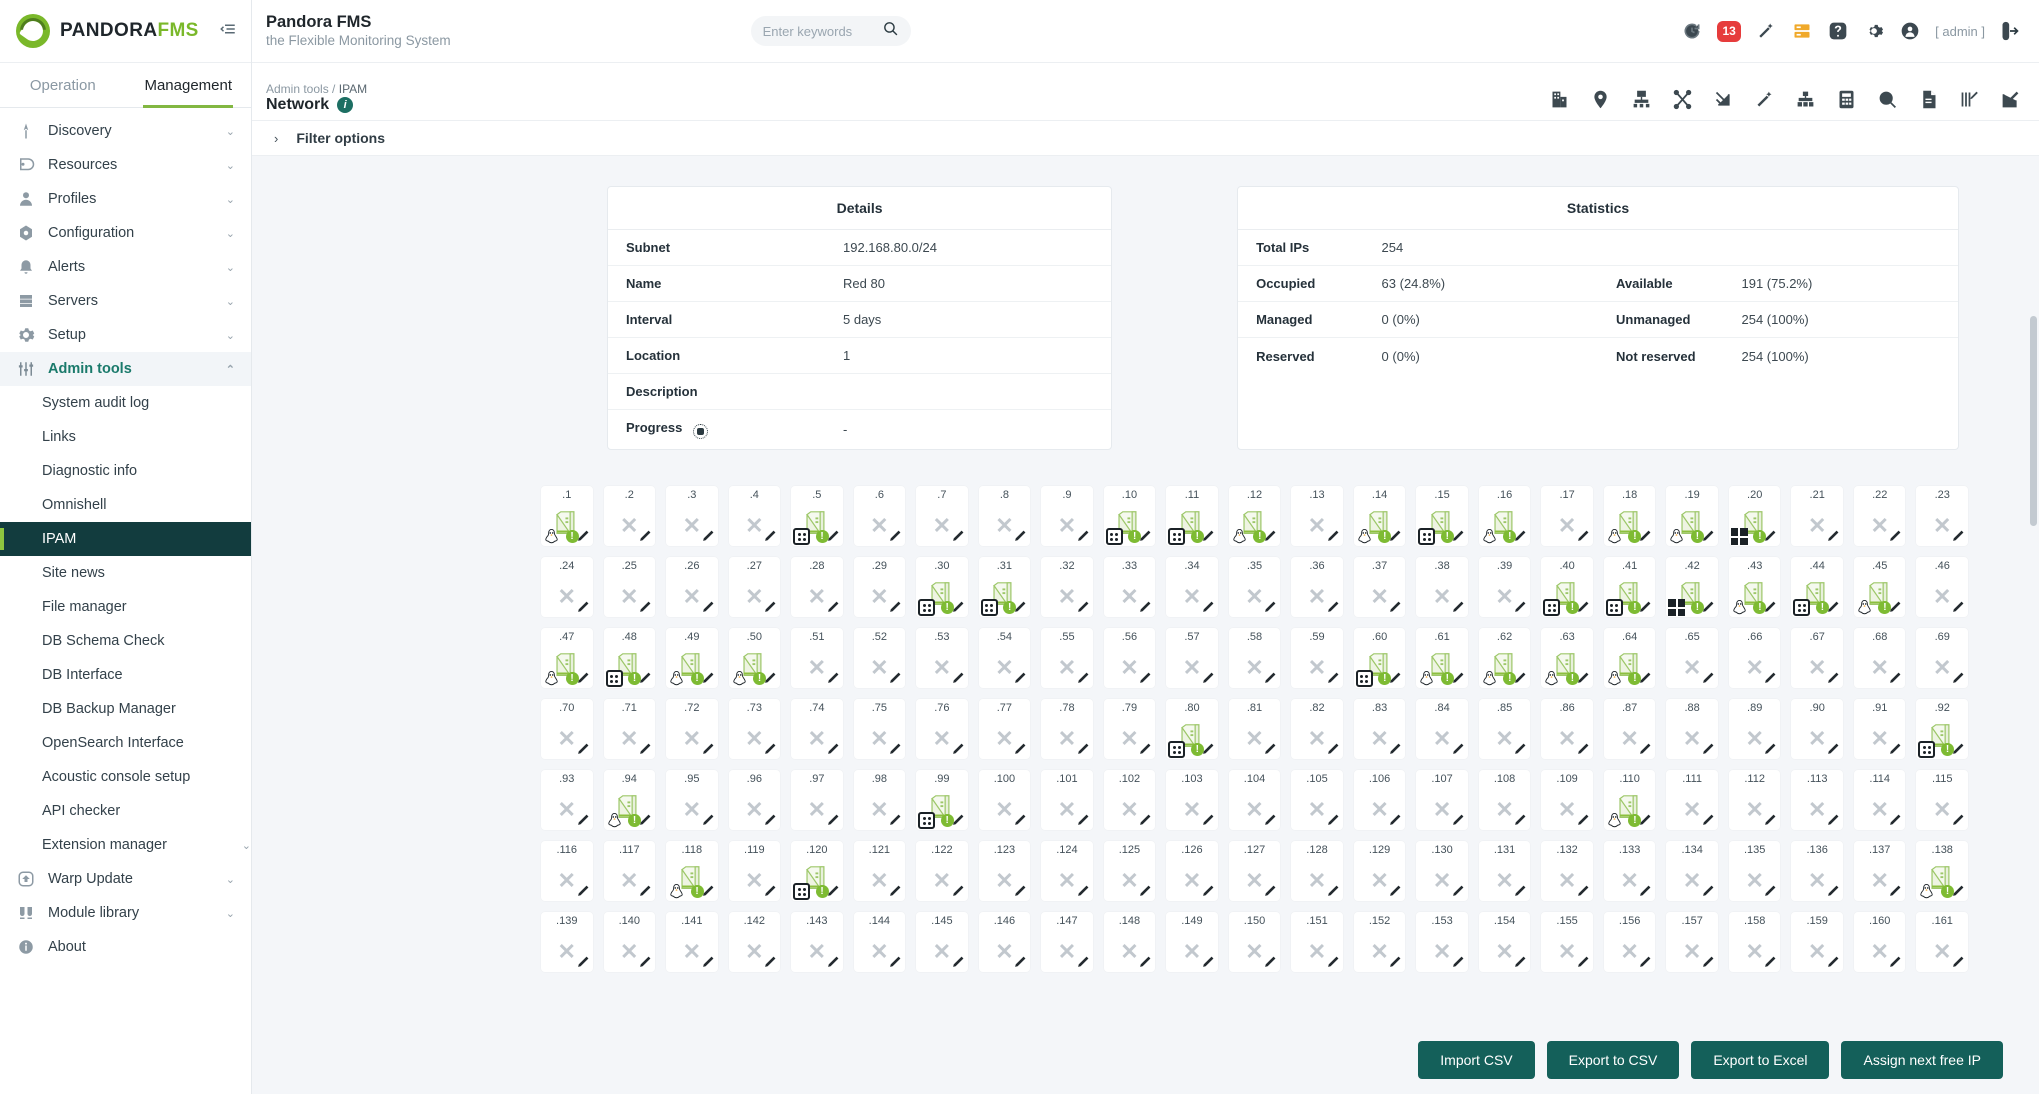  I want to click on ip-cell: .53 ✕, so click(942, 658).